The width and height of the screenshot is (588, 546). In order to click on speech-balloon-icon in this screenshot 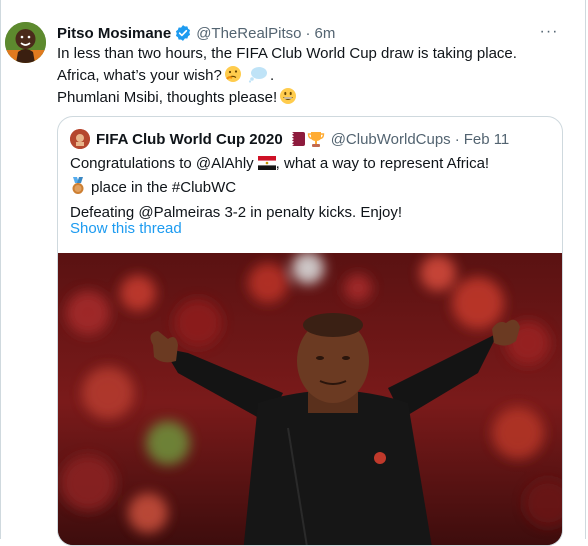, I will do `click(257, 74)`.